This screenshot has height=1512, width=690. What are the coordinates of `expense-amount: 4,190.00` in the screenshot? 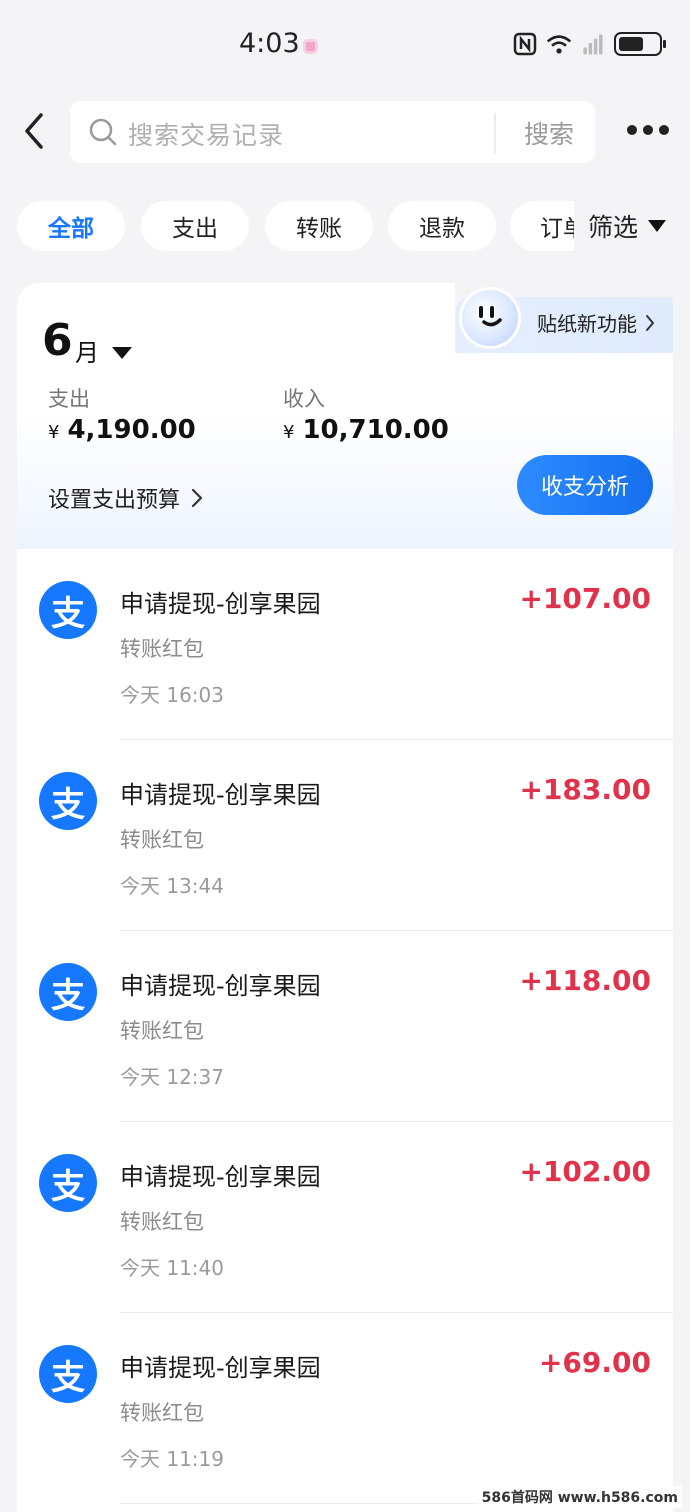 It's located at (131, 430).